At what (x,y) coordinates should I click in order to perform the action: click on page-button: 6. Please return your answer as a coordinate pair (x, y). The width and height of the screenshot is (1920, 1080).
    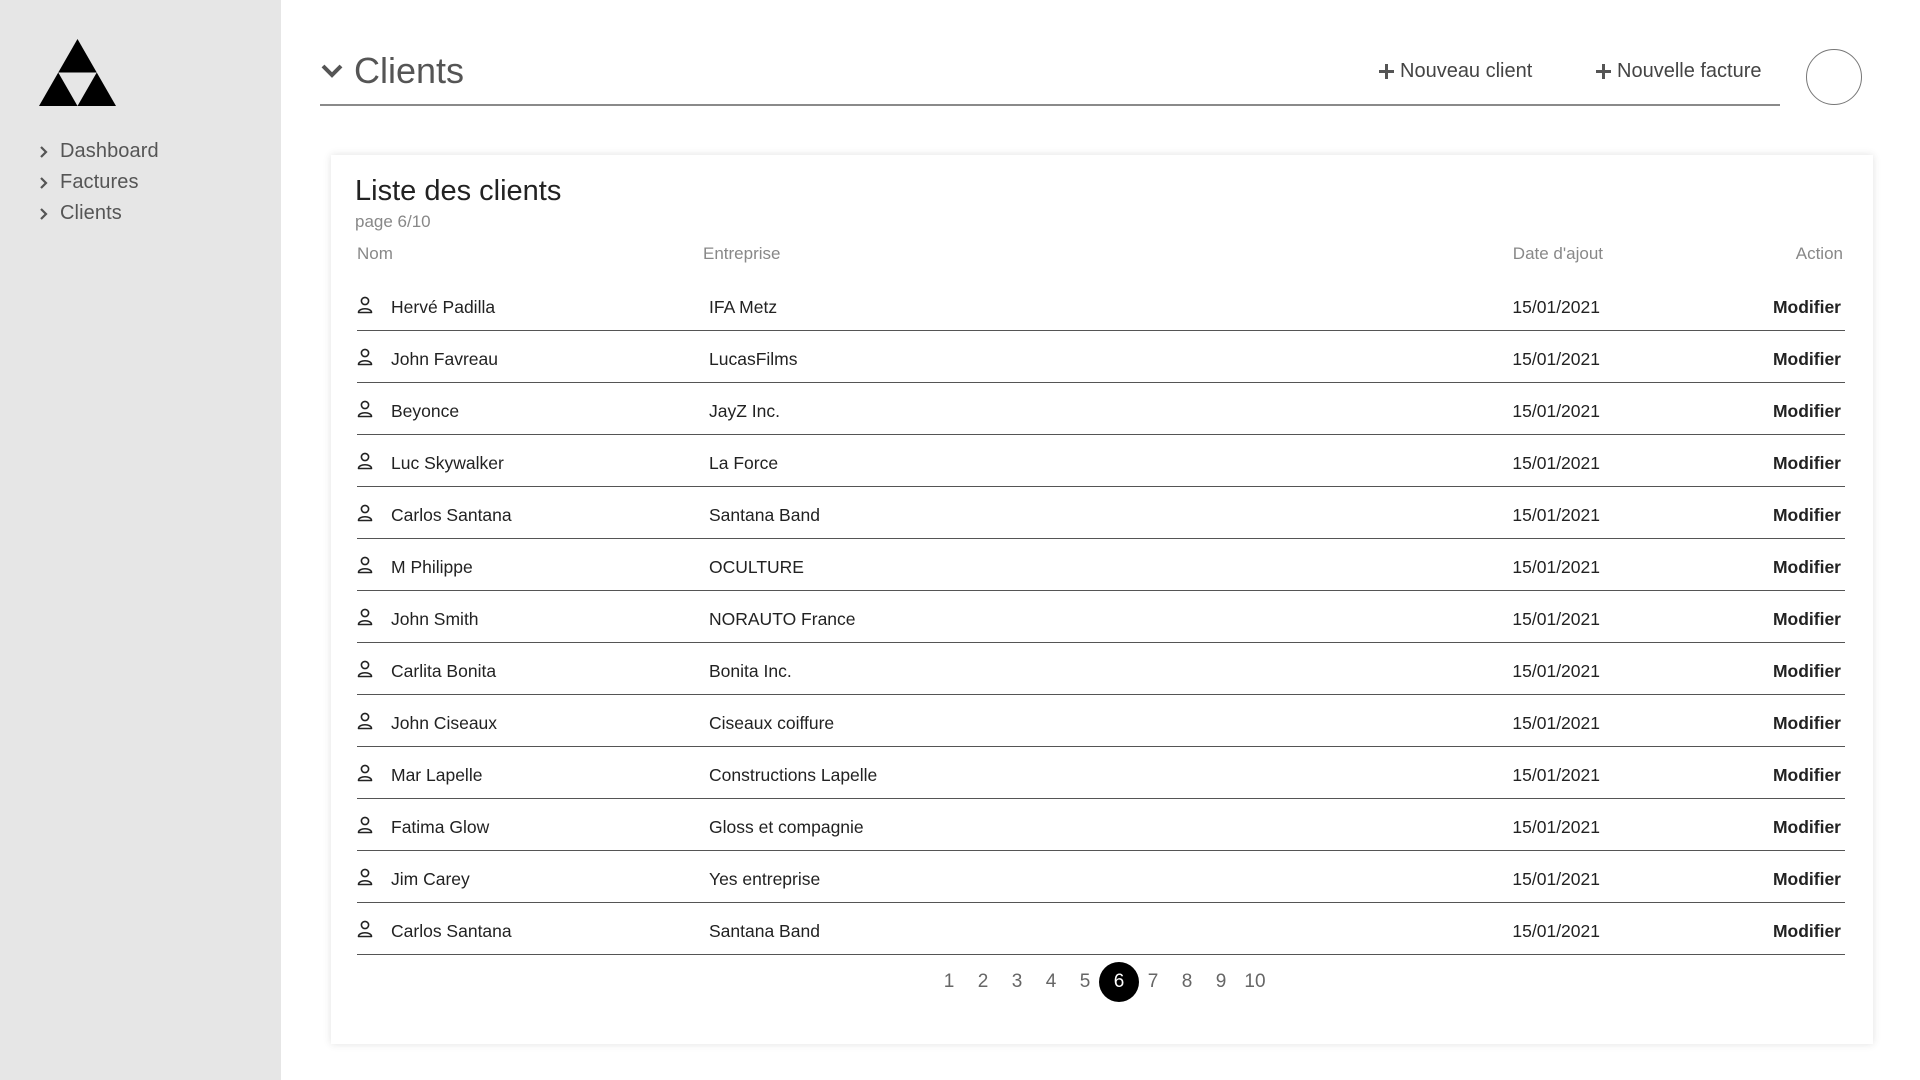
    Looking at the image, I should click on (1119, 982).